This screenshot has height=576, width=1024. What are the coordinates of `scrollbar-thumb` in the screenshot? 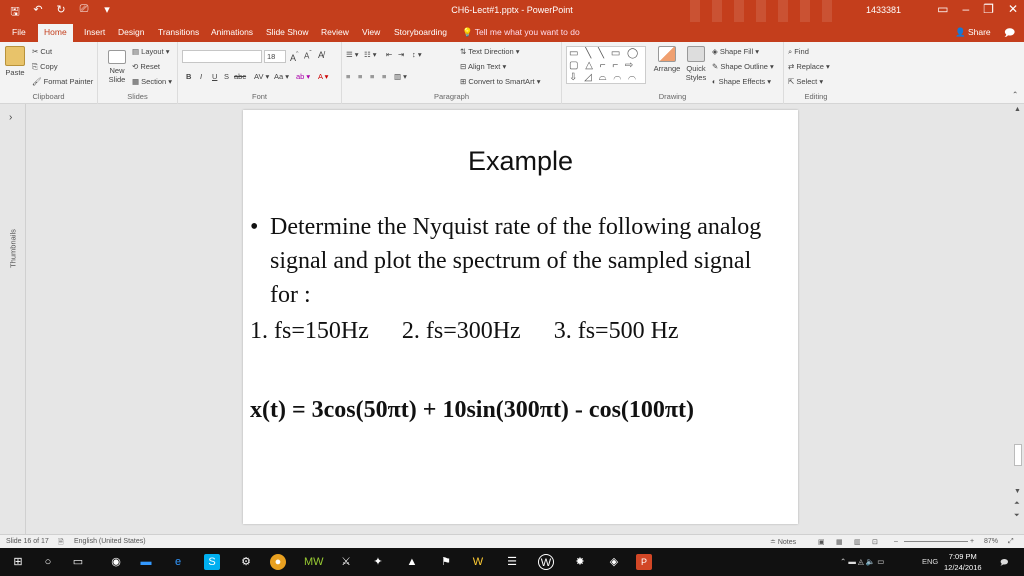 It's located at (1018, 455).